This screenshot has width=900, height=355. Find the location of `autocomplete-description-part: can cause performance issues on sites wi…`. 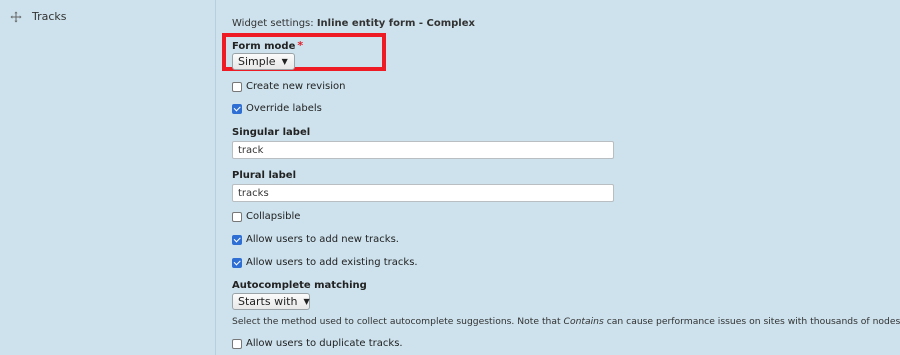

autocomplete-description-part: can cause performance issues on sites wi… is located at coordinates (751, 321).